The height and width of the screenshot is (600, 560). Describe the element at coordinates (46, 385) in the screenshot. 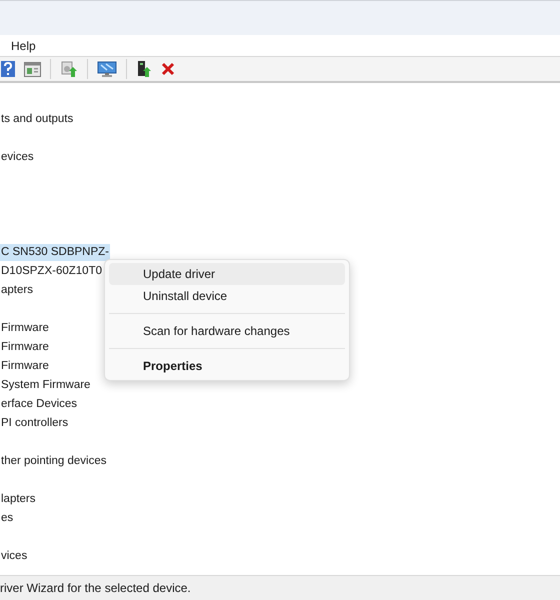

I see `tree-item: System Firmware` at that location.